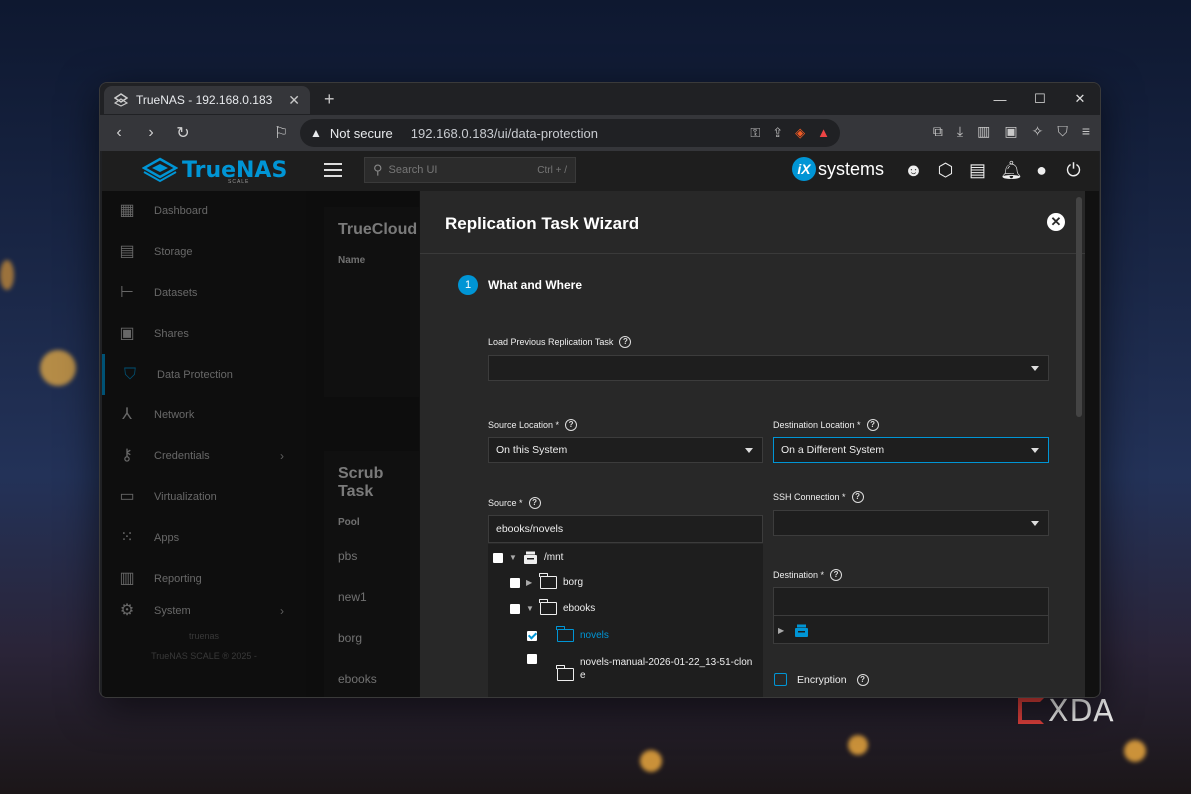 The height and width of the screenshot is (794, 1191). I want to click on screenshot-icon: ⧉, so click(938, 131).